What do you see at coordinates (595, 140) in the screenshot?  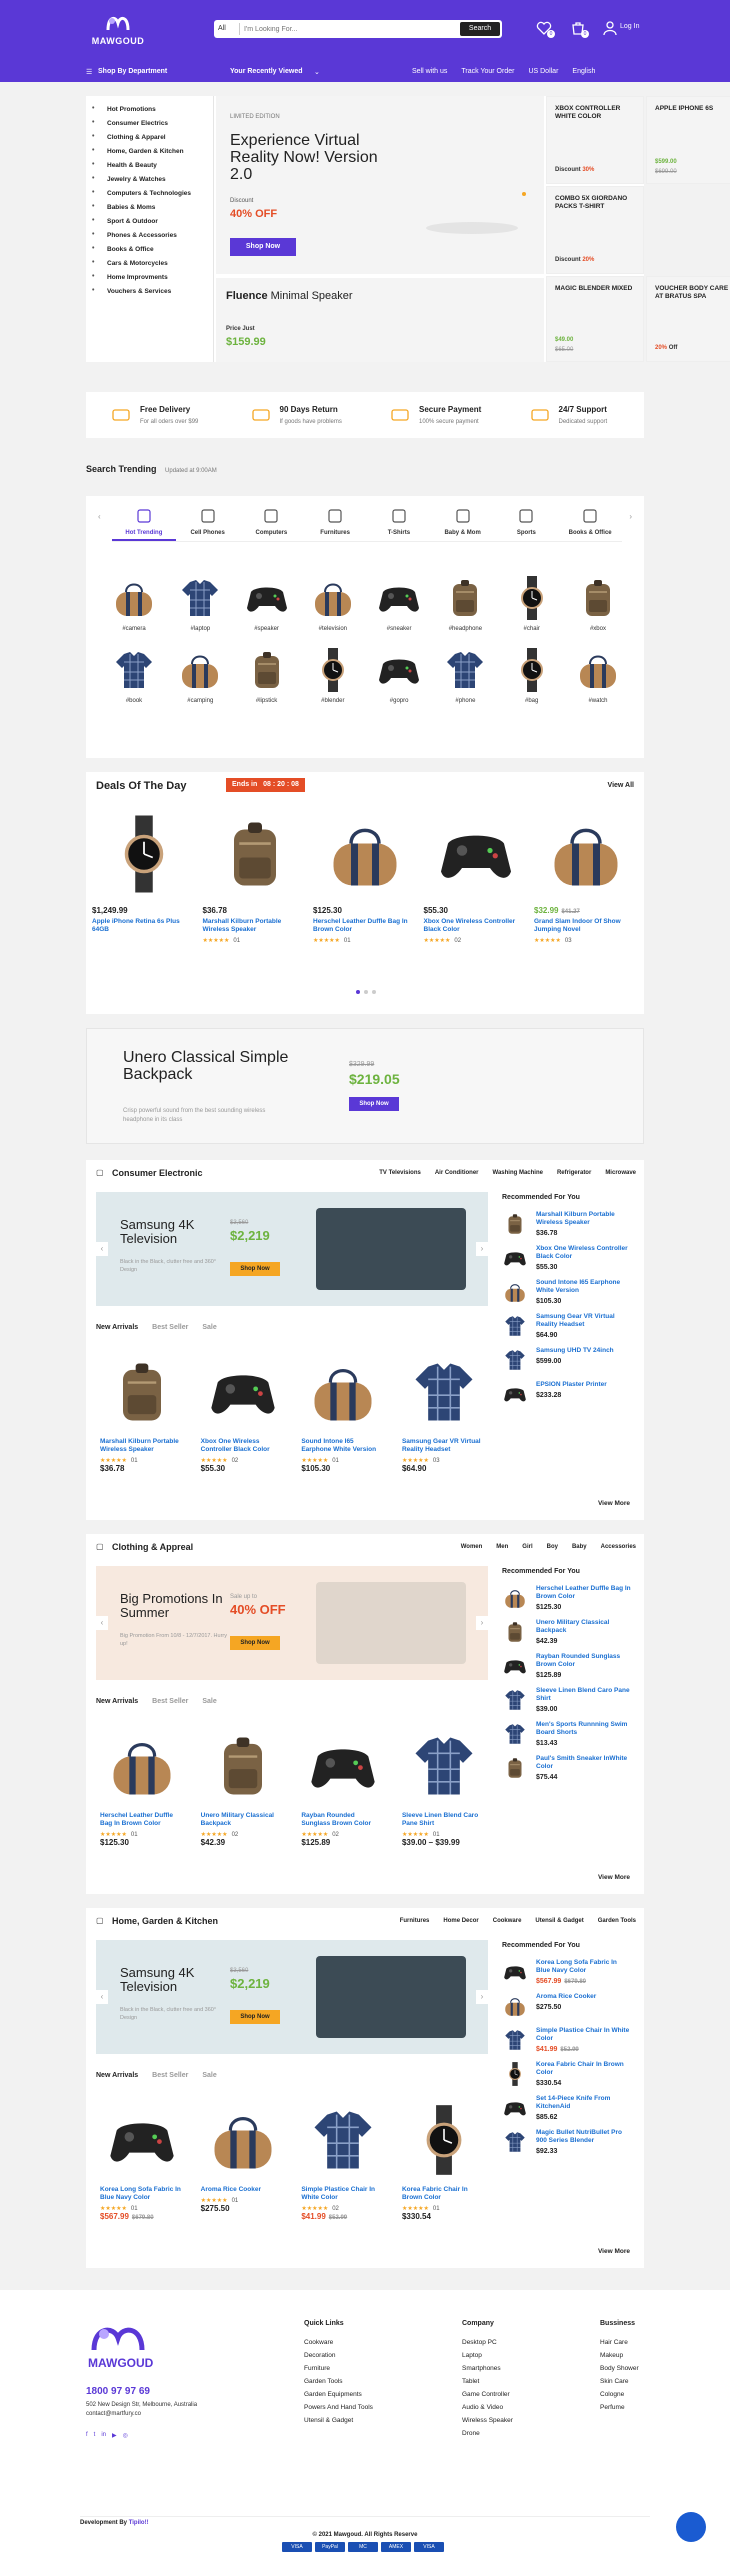 I see `side-promo: XBOX CONTROLLER WHITE COLOR Discount 30%` at bounding box center [595, 140].